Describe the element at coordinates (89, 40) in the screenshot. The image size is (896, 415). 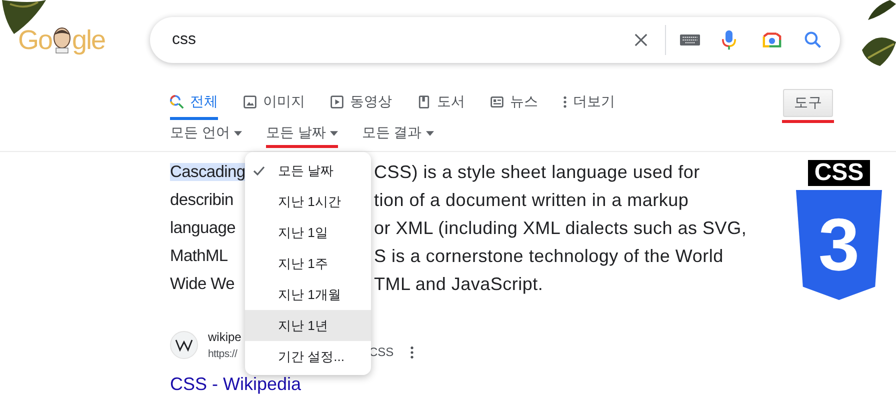
I see `logo-text: gle` at that location.